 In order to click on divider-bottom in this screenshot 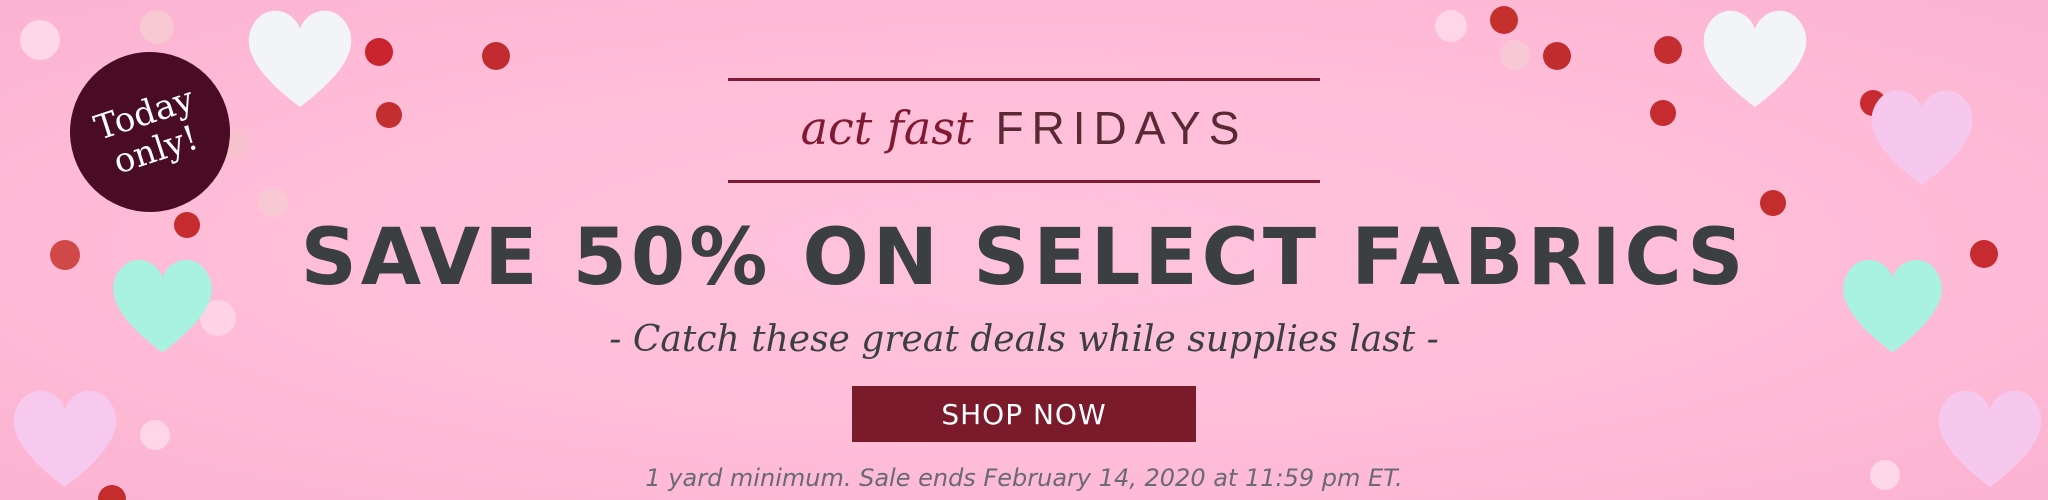, I will do `click(1024, 181)`.